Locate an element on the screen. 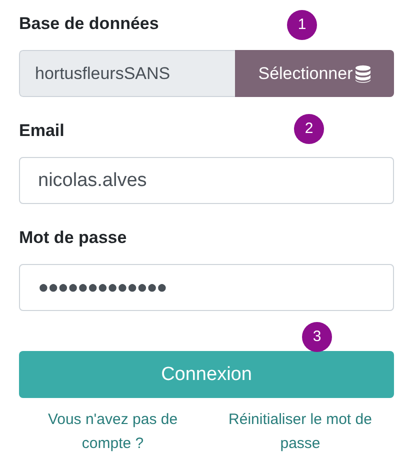 This screenshot has width=411, height=476. login-button: Connexion is located at coordinates (206, 374).